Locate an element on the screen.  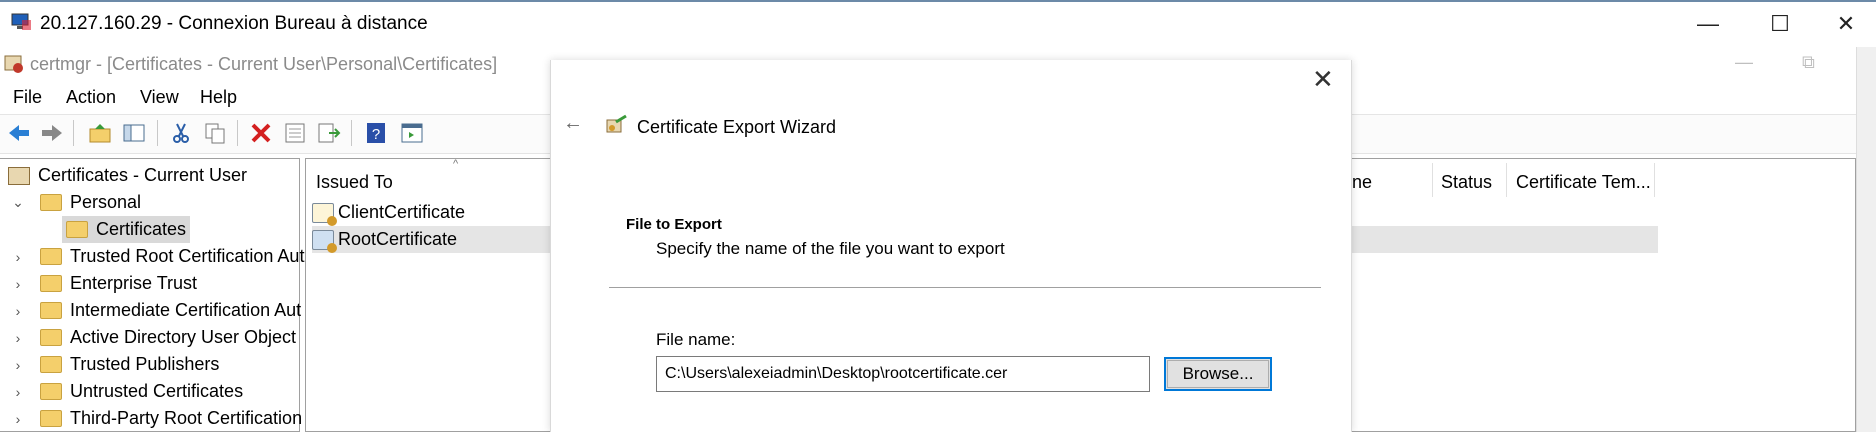
file-name-input is located at coordinates (903, 374).